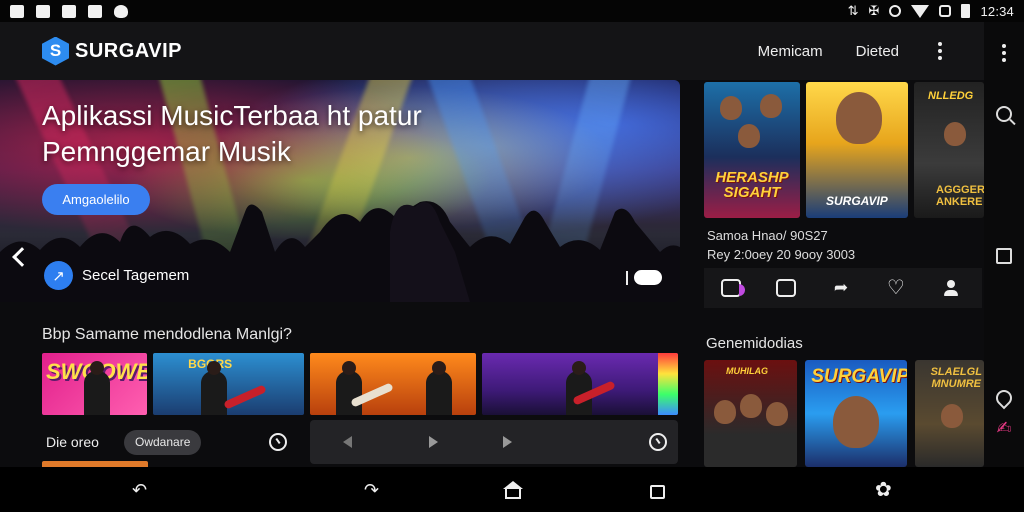  Describe the element at coordinates (658, 442) in the screenshot. I see `timer-icon` at that location.